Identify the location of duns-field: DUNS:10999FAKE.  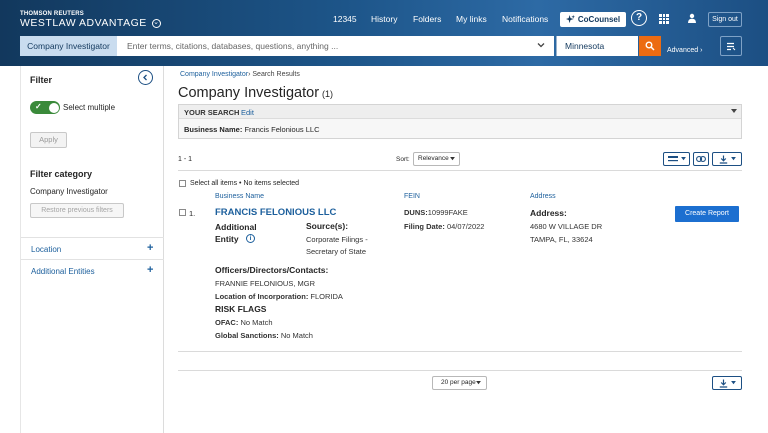
(436, 212).